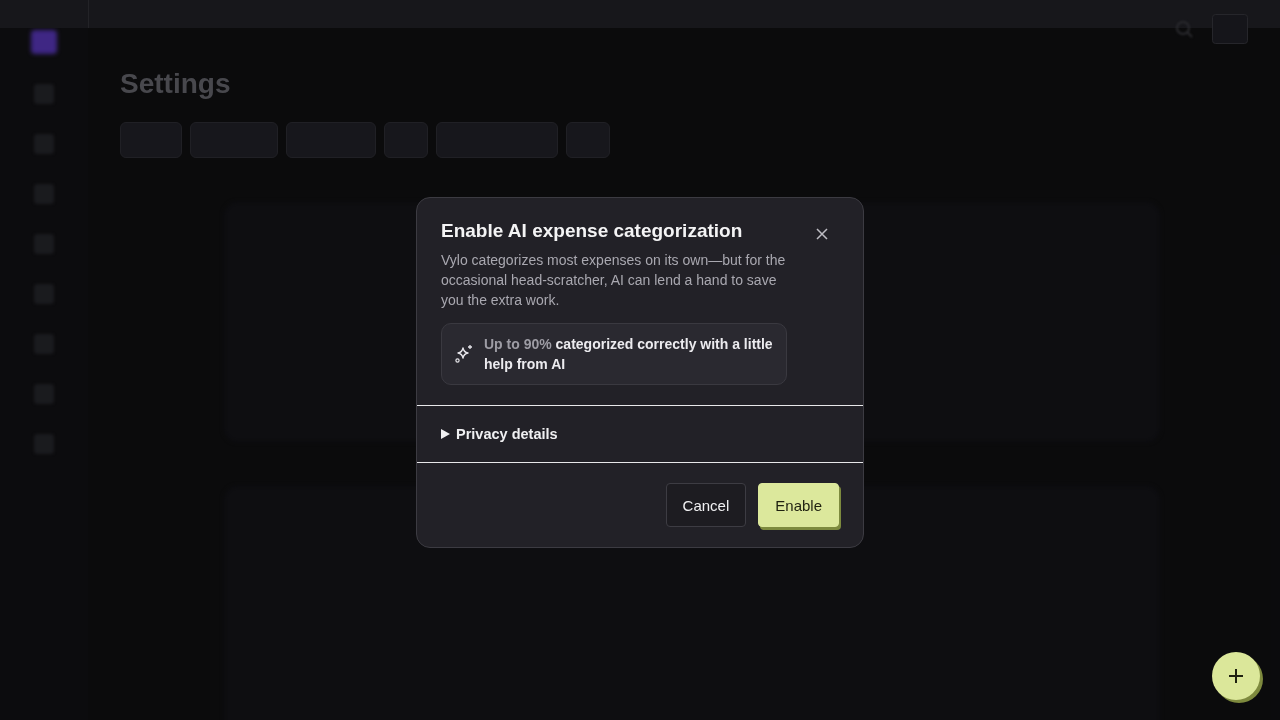 The height and width of the screenshot is (720, 1280). I want to click on dialog-description: Vylo categorizes most expenses on its own—but for the occasional head-scratcher, AI can lend a hand to save you the extra work., so click(614, 280).